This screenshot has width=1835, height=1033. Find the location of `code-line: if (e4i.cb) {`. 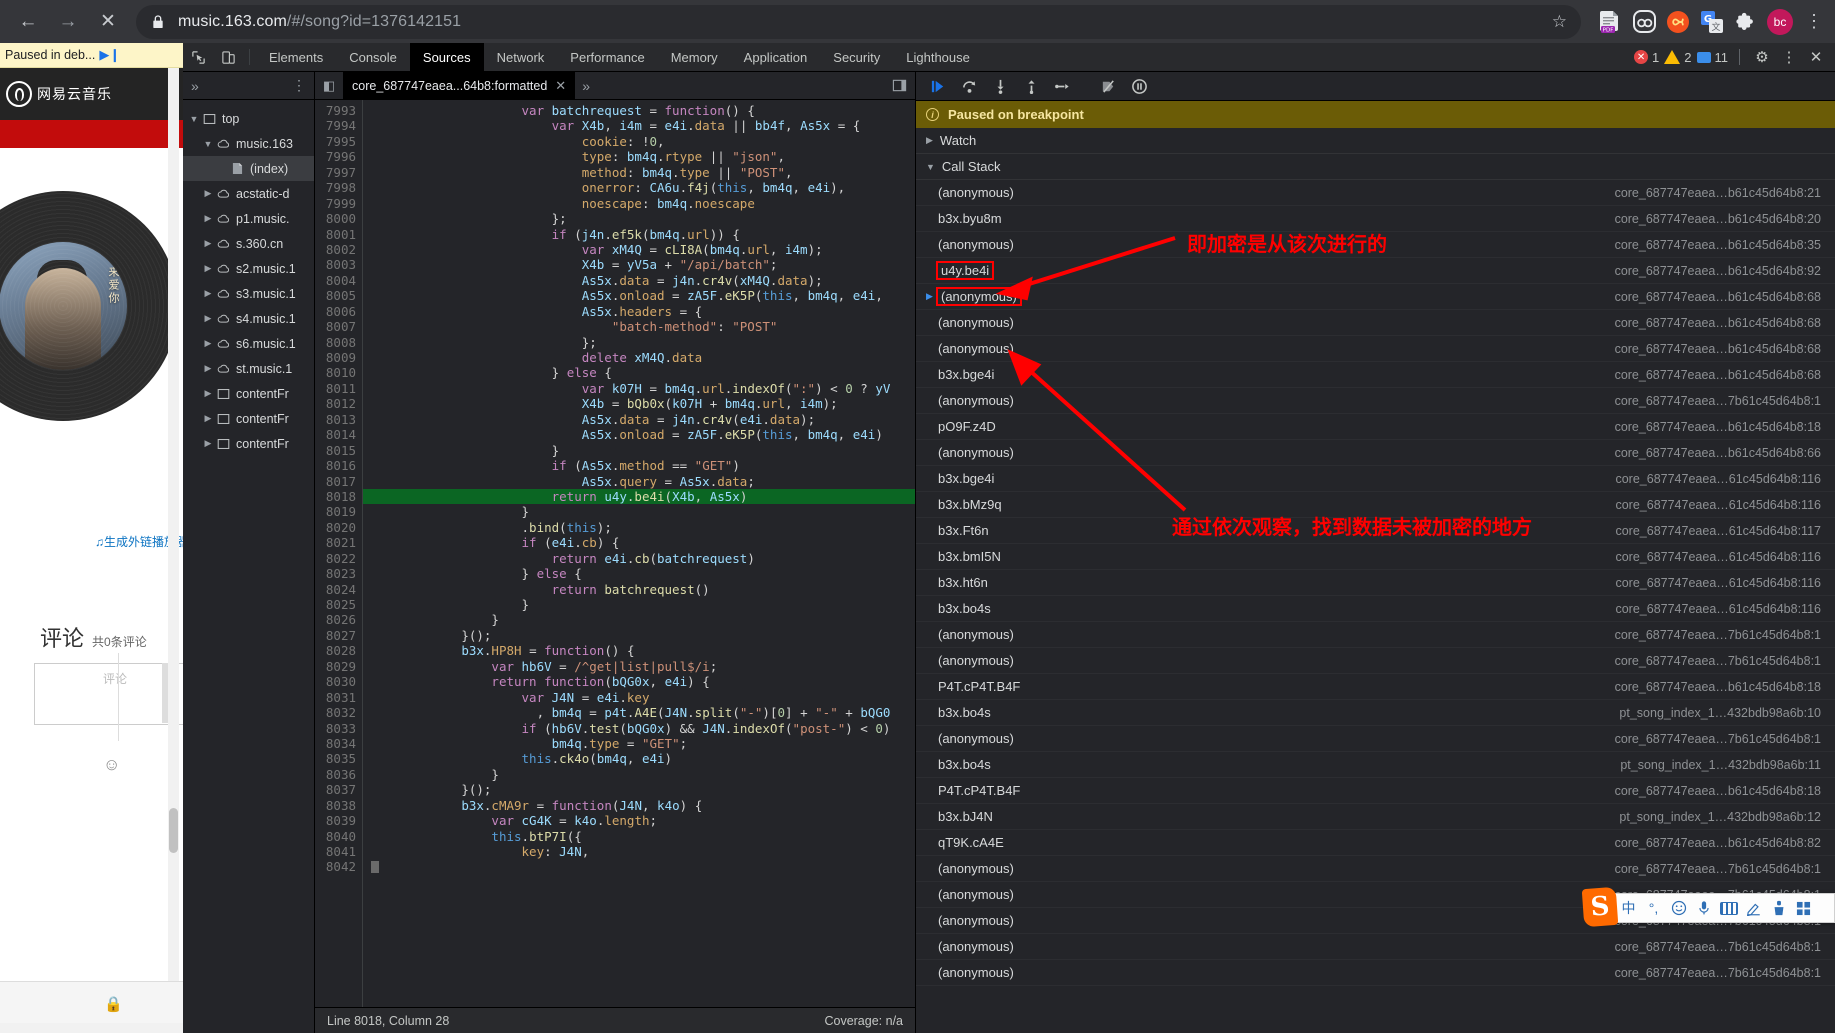

code-line: if (e4i.cb) { is located at coordinates (639, 542).